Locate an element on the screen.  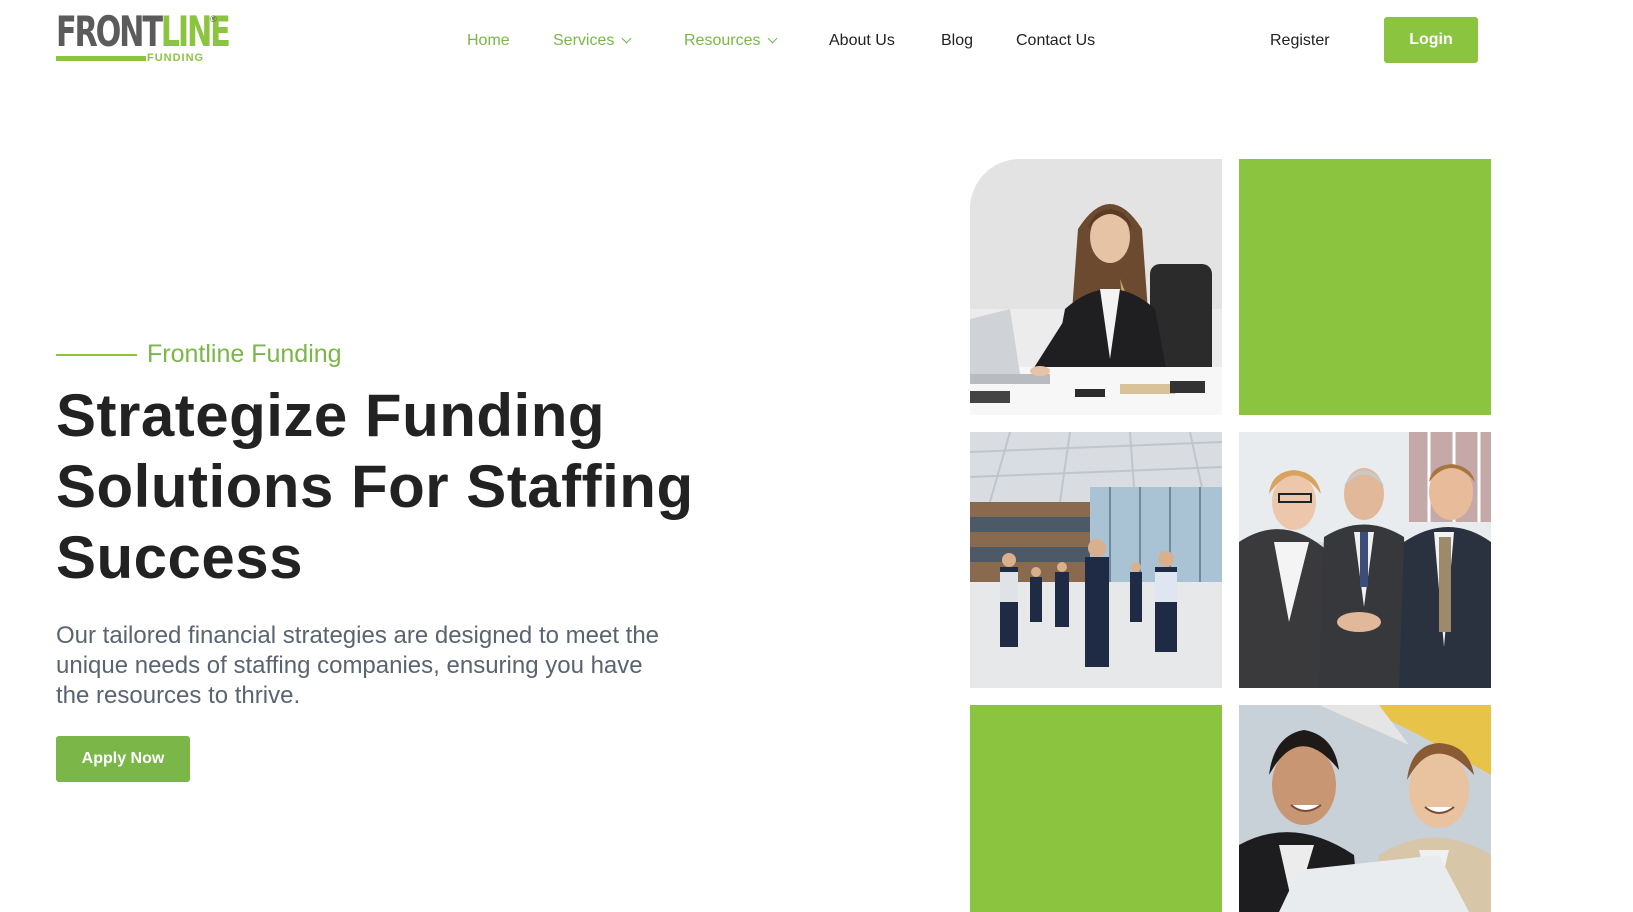
eyebrow-divider-line is located at coordinates (96, 354).